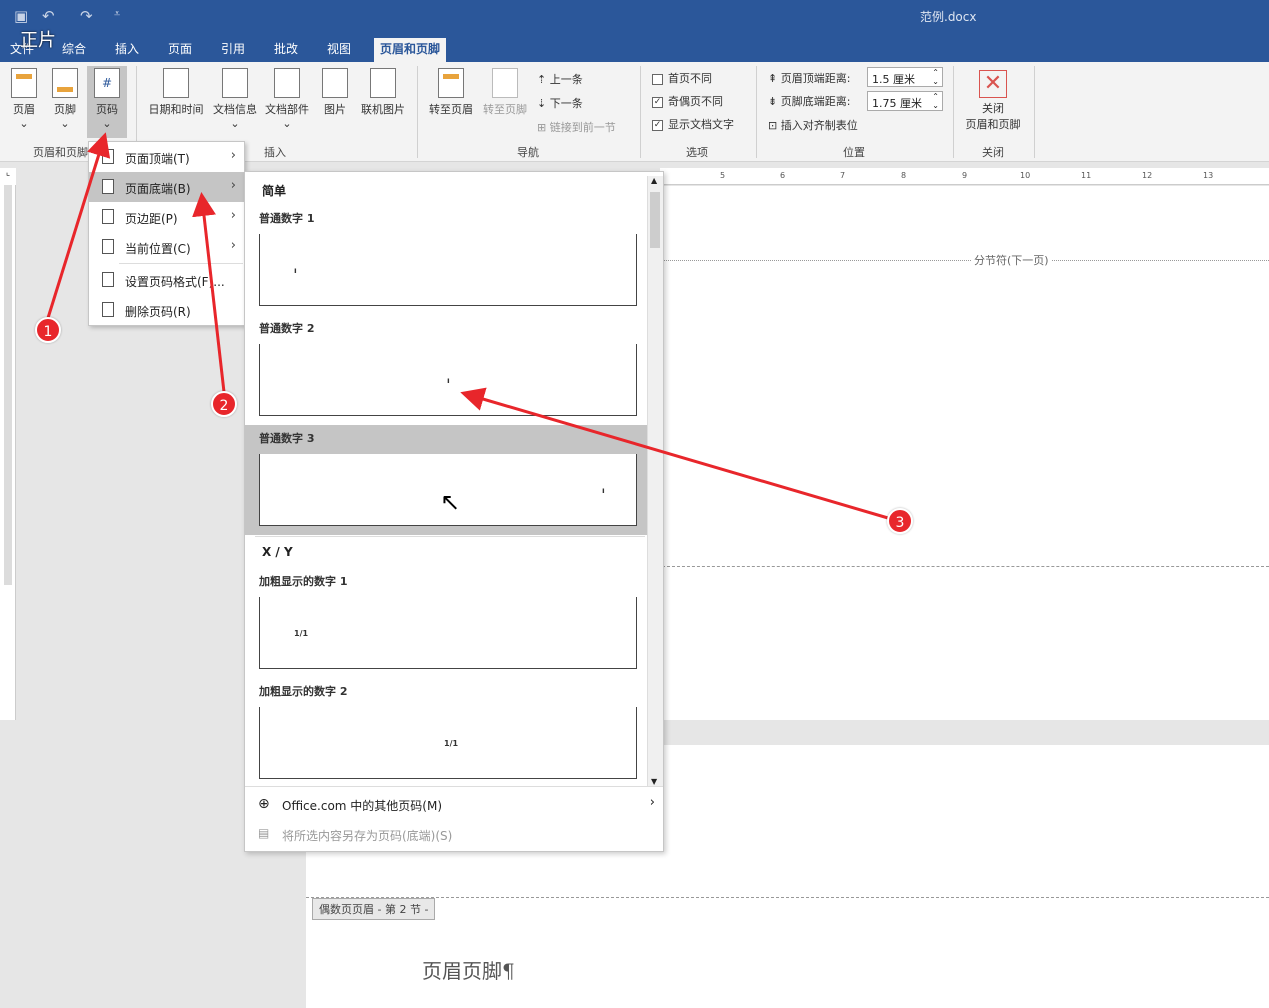 The image size is (1269, 1008). What do you see at coordinates (48, 330) in the screenshot?
I see `annotation-marker-1: 1` at bounding box center [48, 330].